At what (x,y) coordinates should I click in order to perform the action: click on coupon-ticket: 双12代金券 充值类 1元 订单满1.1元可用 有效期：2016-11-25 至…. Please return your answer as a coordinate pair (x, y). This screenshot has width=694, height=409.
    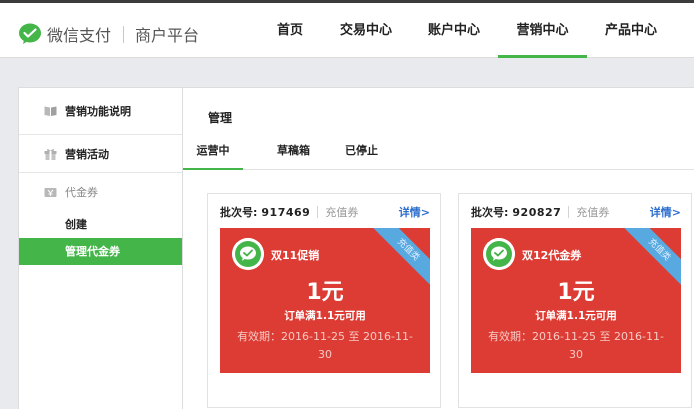
    Looking at the image, I should click on (576, 300).